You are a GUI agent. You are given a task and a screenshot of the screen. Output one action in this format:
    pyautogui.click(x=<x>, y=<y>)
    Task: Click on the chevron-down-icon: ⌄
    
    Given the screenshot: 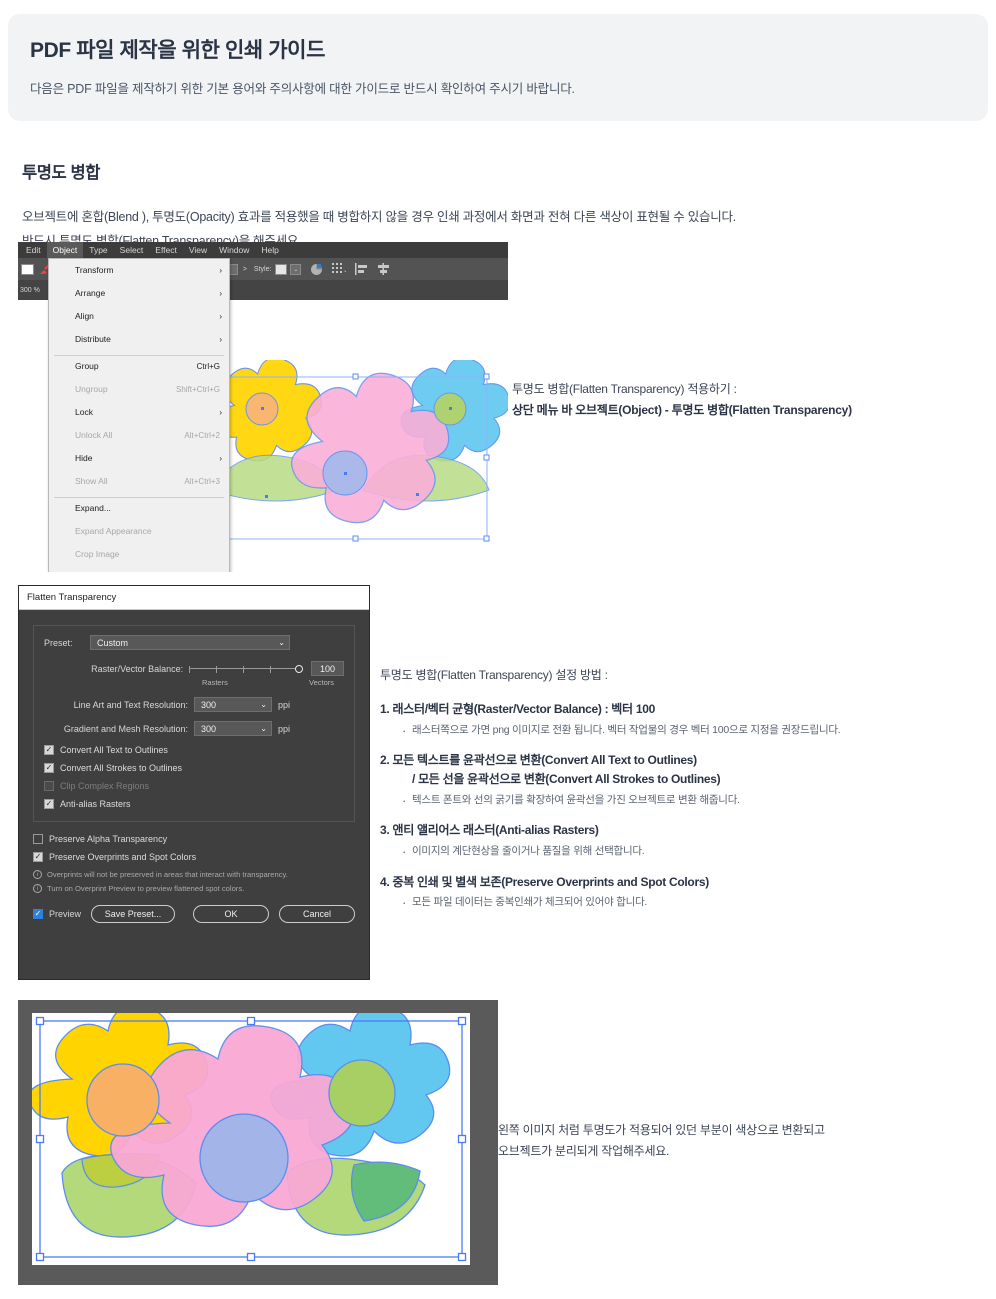 What is the action you would take?
    pyautogui.click(x=263, y=728)
    